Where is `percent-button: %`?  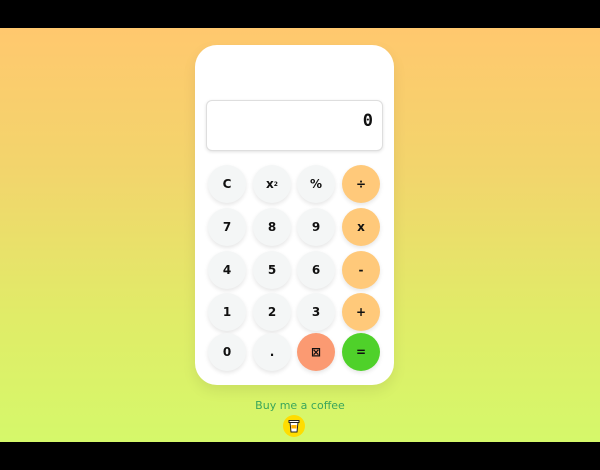
percent-button: % is located at coordinates (316, 184).